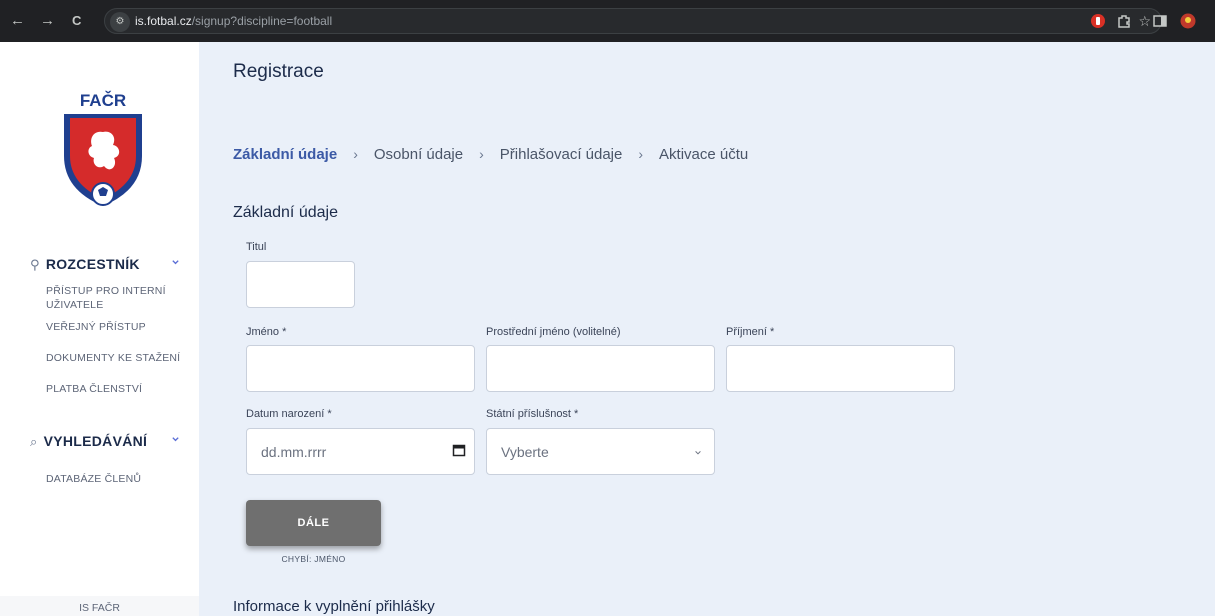 Image resolution: width=1215 pixels, height=616 pixels. Describe the element at coordinates (1144, 21) in the screenshot. I see `bookmark-star-icon: ☆` at that location.